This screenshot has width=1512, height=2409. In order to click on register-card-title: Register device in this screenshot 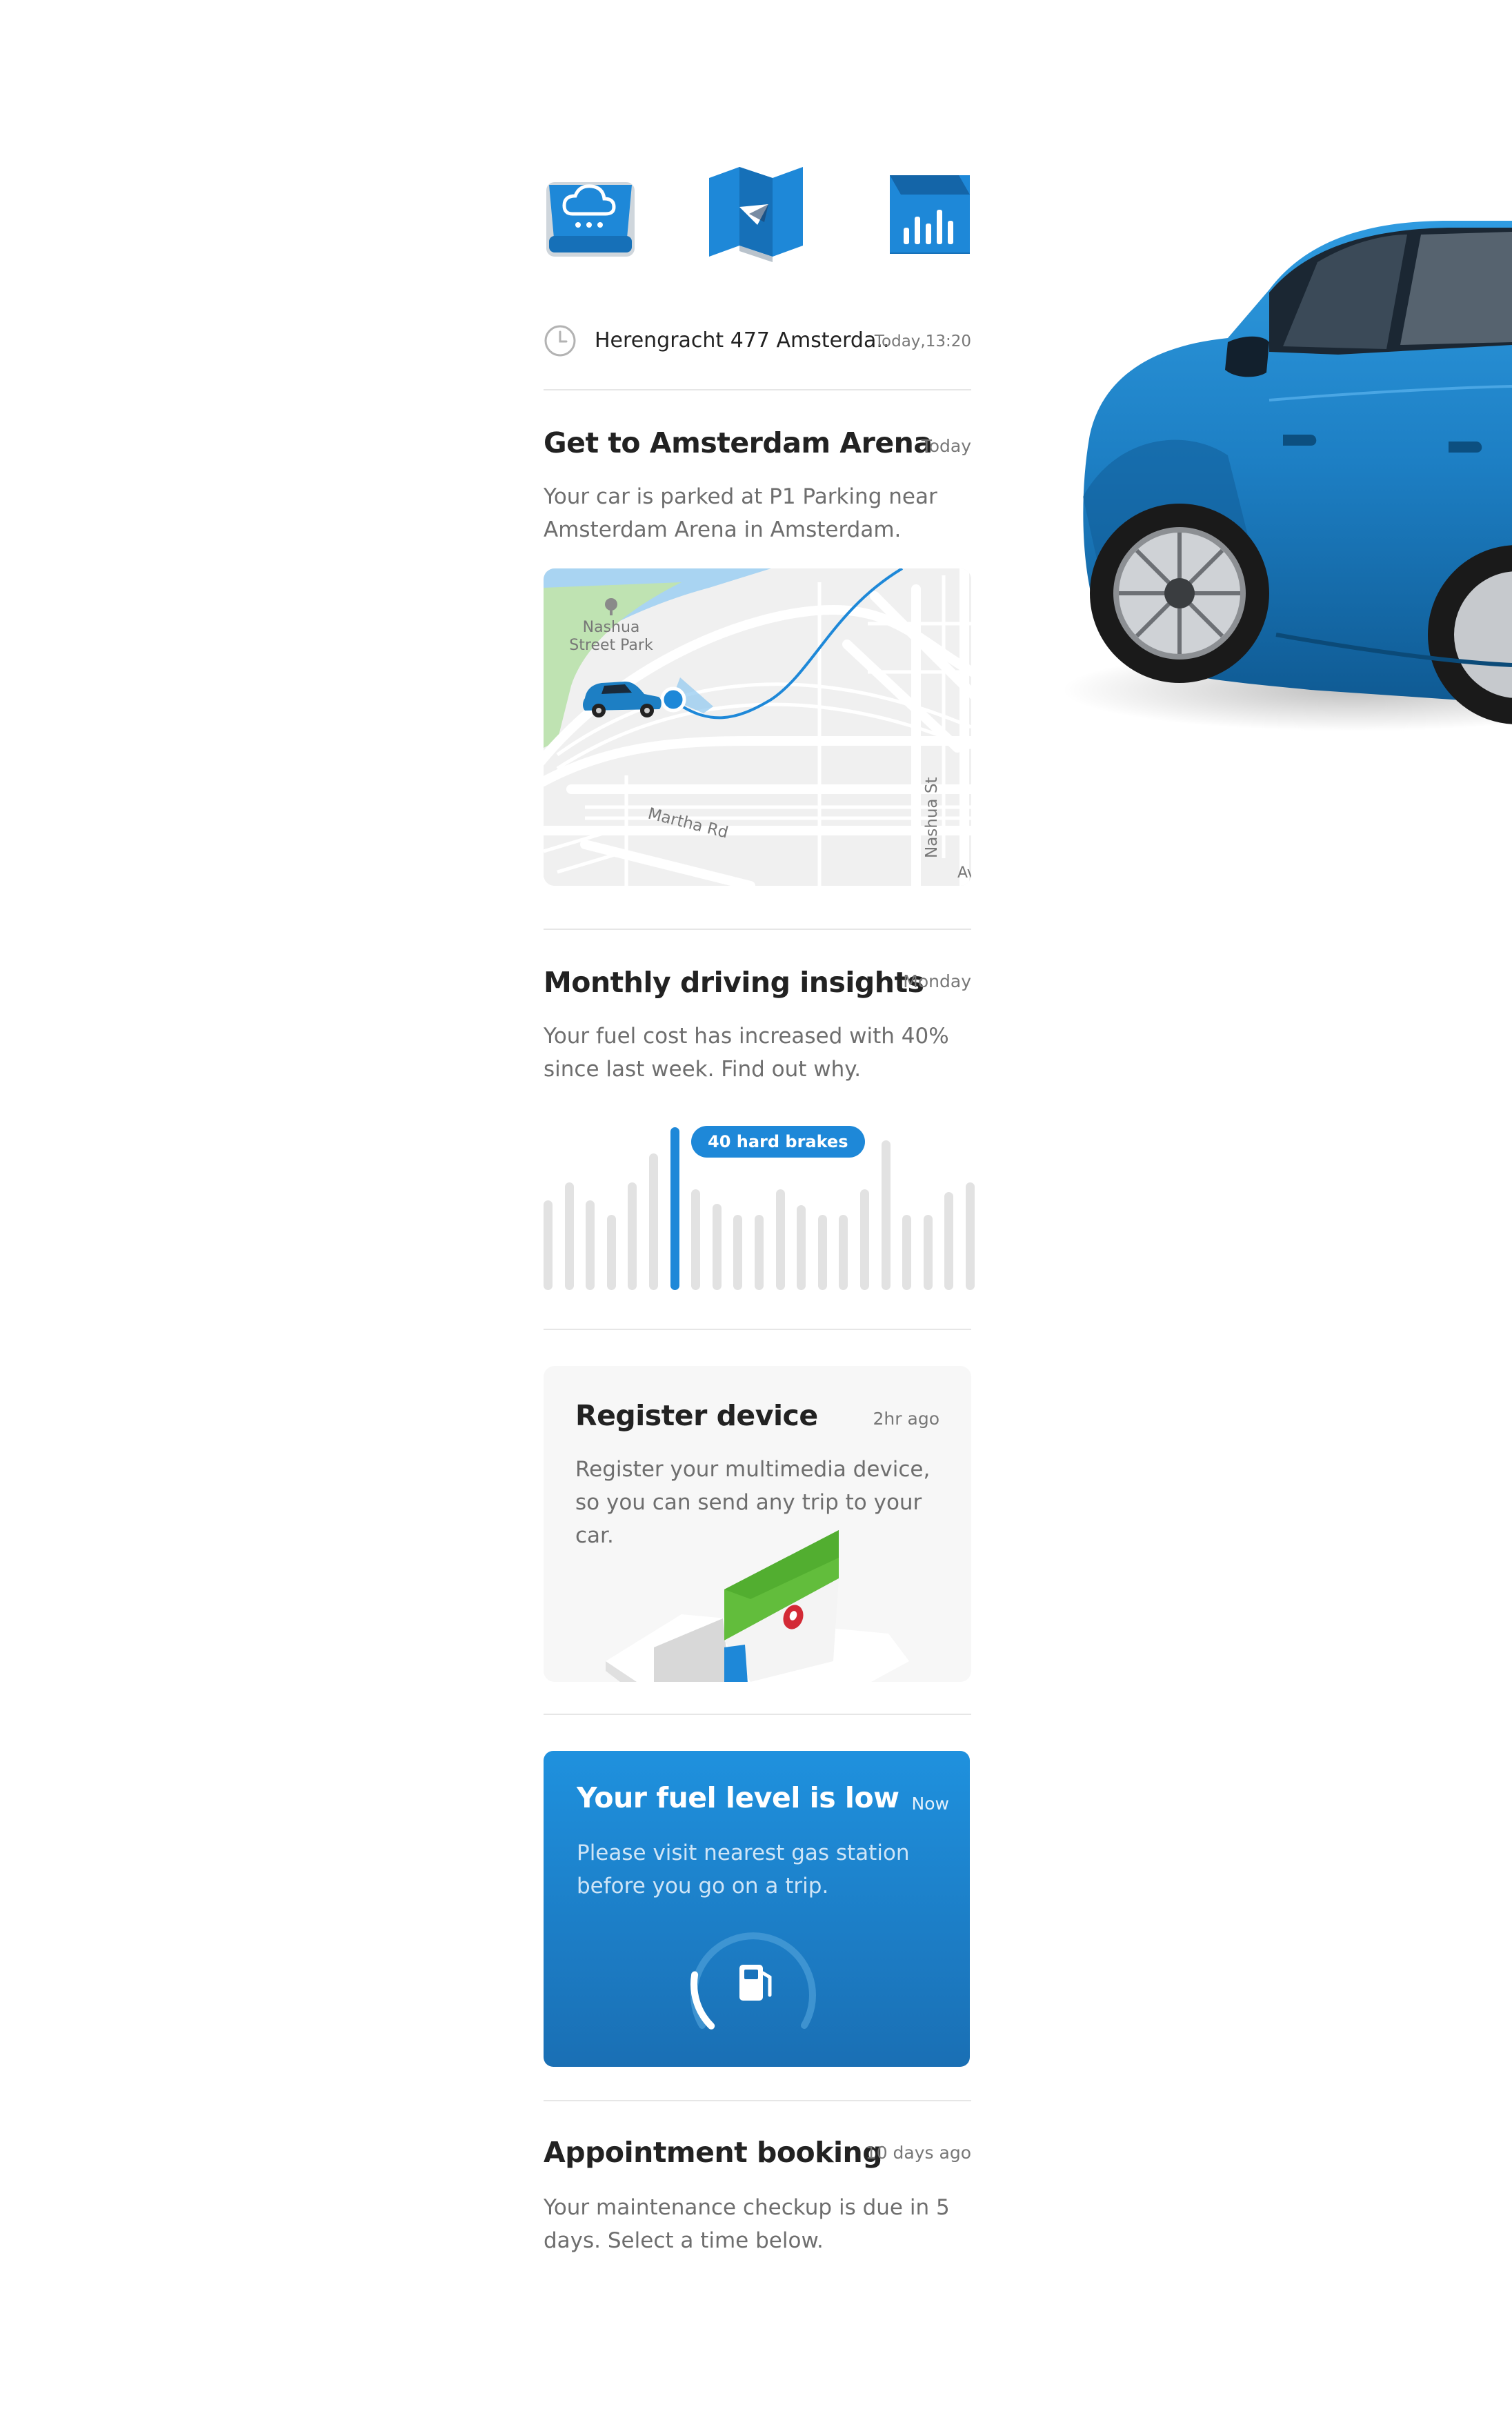, I will do `click(696, 1415)`.